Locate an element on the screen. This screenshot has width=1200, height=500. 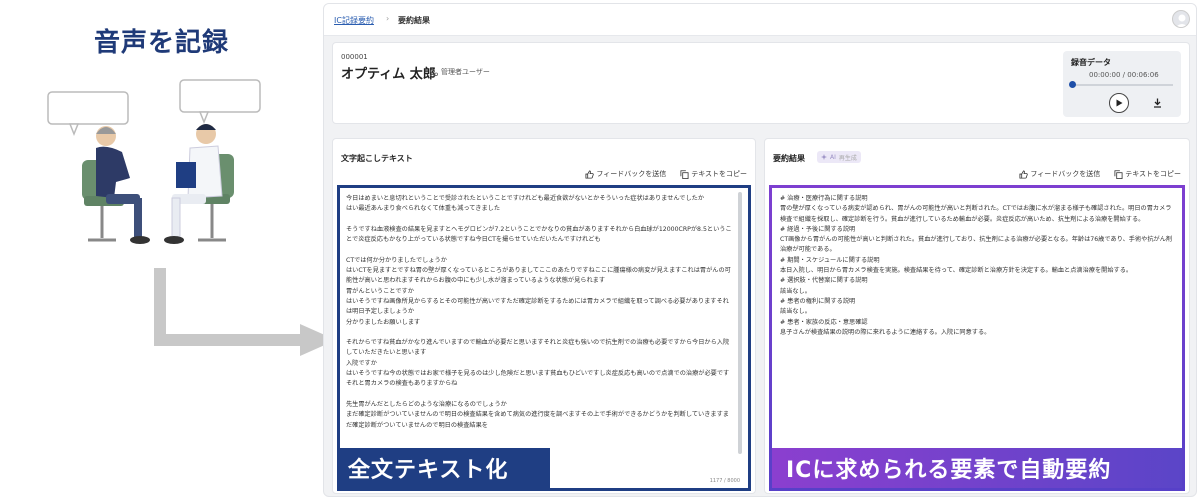
transcript-copy-label: テキストをコピー is located at coordinates (719, 174).